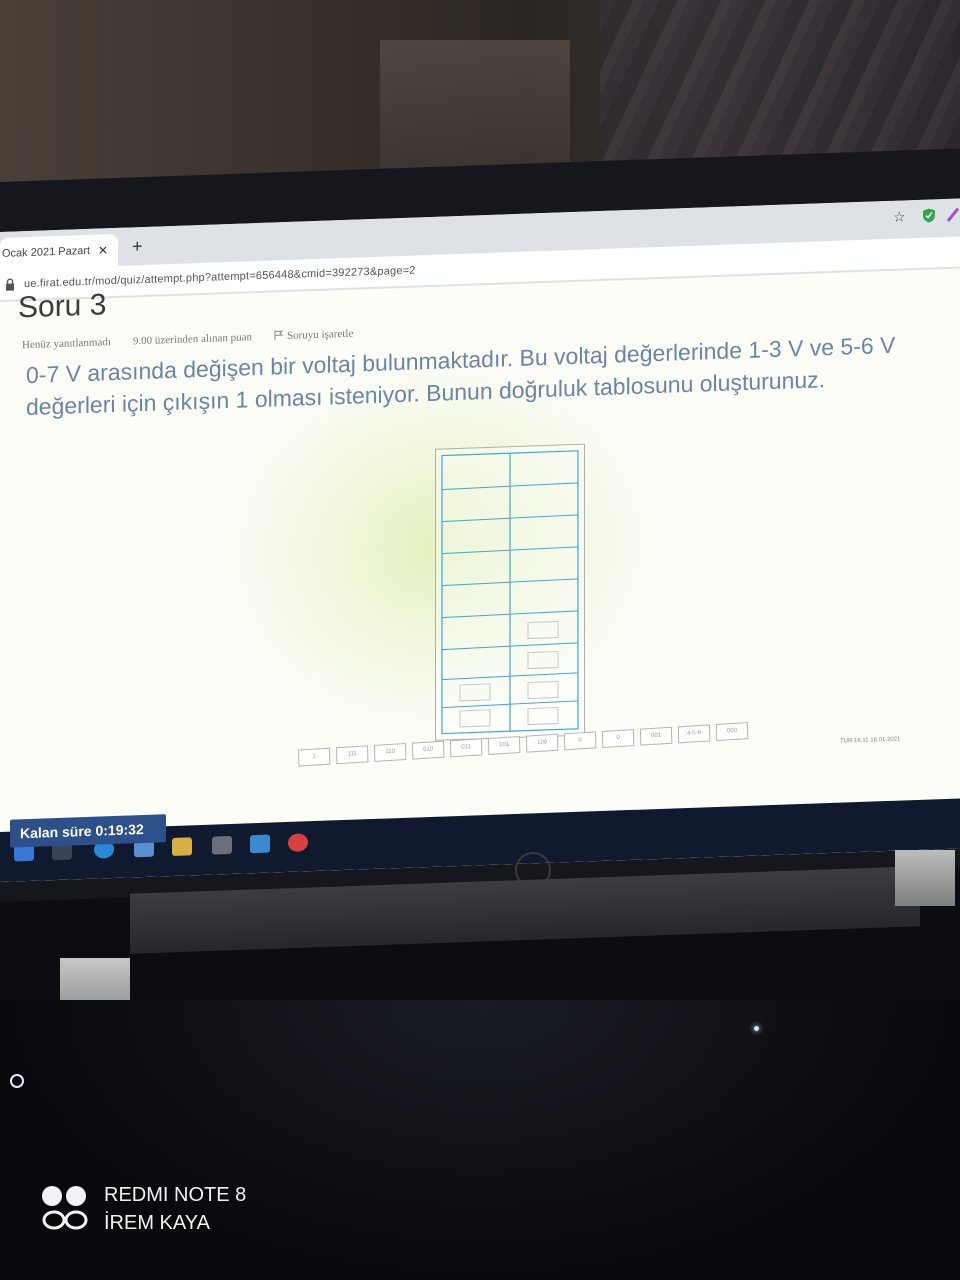 Image resolution: width=960 pixels, height=1280 pixels. Describe the element at coordinates (929, 215) in the screenshot. I see `shield-extension-icon` at that location.